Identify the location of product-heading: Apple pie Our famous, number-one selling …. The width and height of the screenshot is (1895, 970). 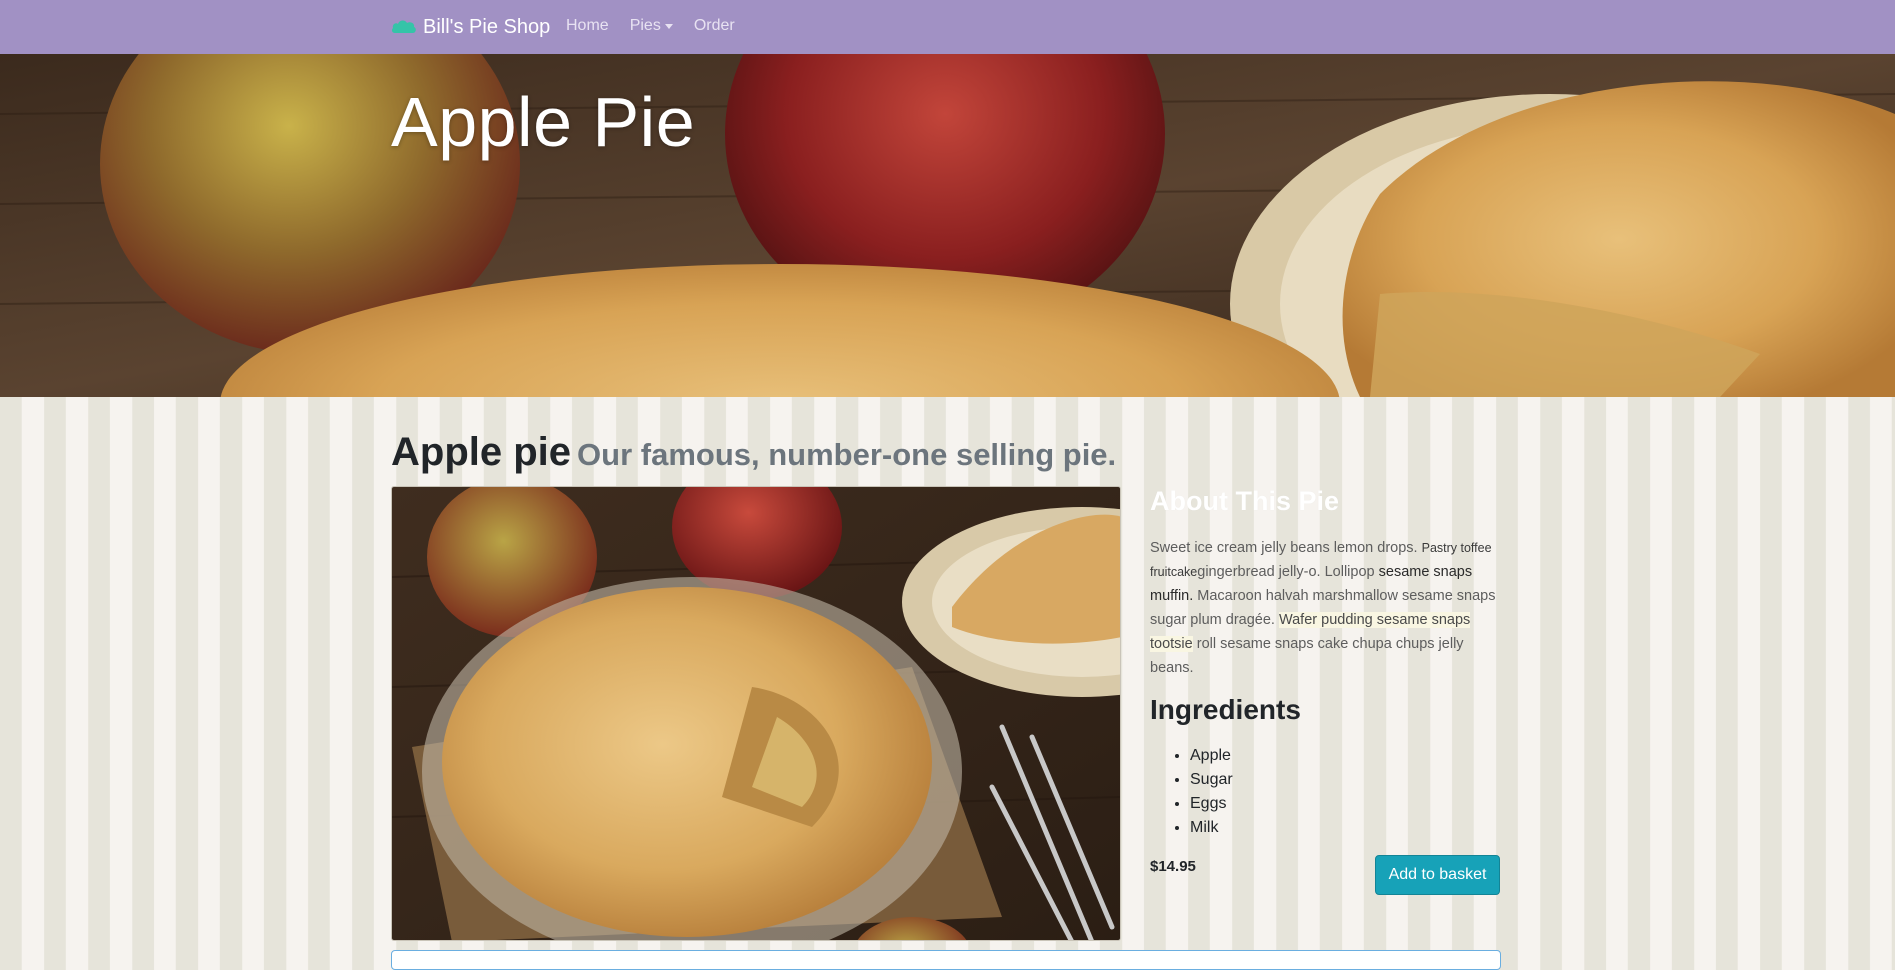
(753, 452).